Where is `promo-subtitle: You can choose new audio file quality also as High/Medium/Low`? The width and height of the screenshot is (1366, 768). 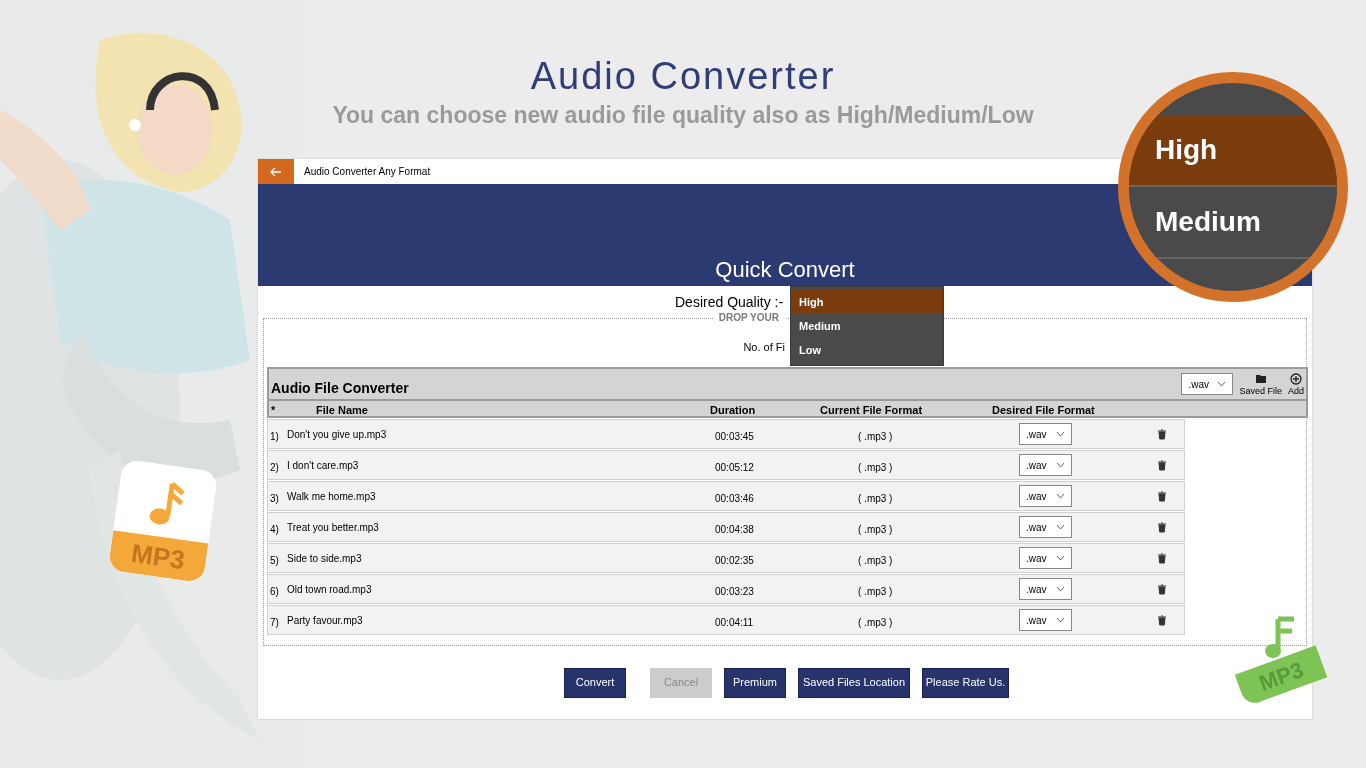
promo-subtitle: You can choose new audio file quality also as High/Medium/Low is located at coordinates (683, 115).